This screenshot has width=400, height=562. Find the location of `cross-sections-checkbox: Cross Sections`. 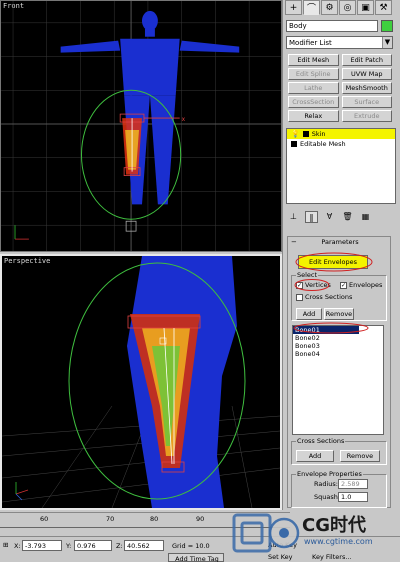

cross-sections-checkbox: Cross Sections is located at coordinates (324, 297).